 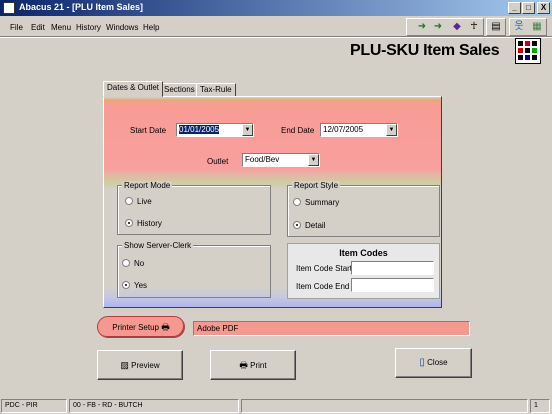 I want to click on item-codes-title: Item Codes, so click(x=363, y=253).